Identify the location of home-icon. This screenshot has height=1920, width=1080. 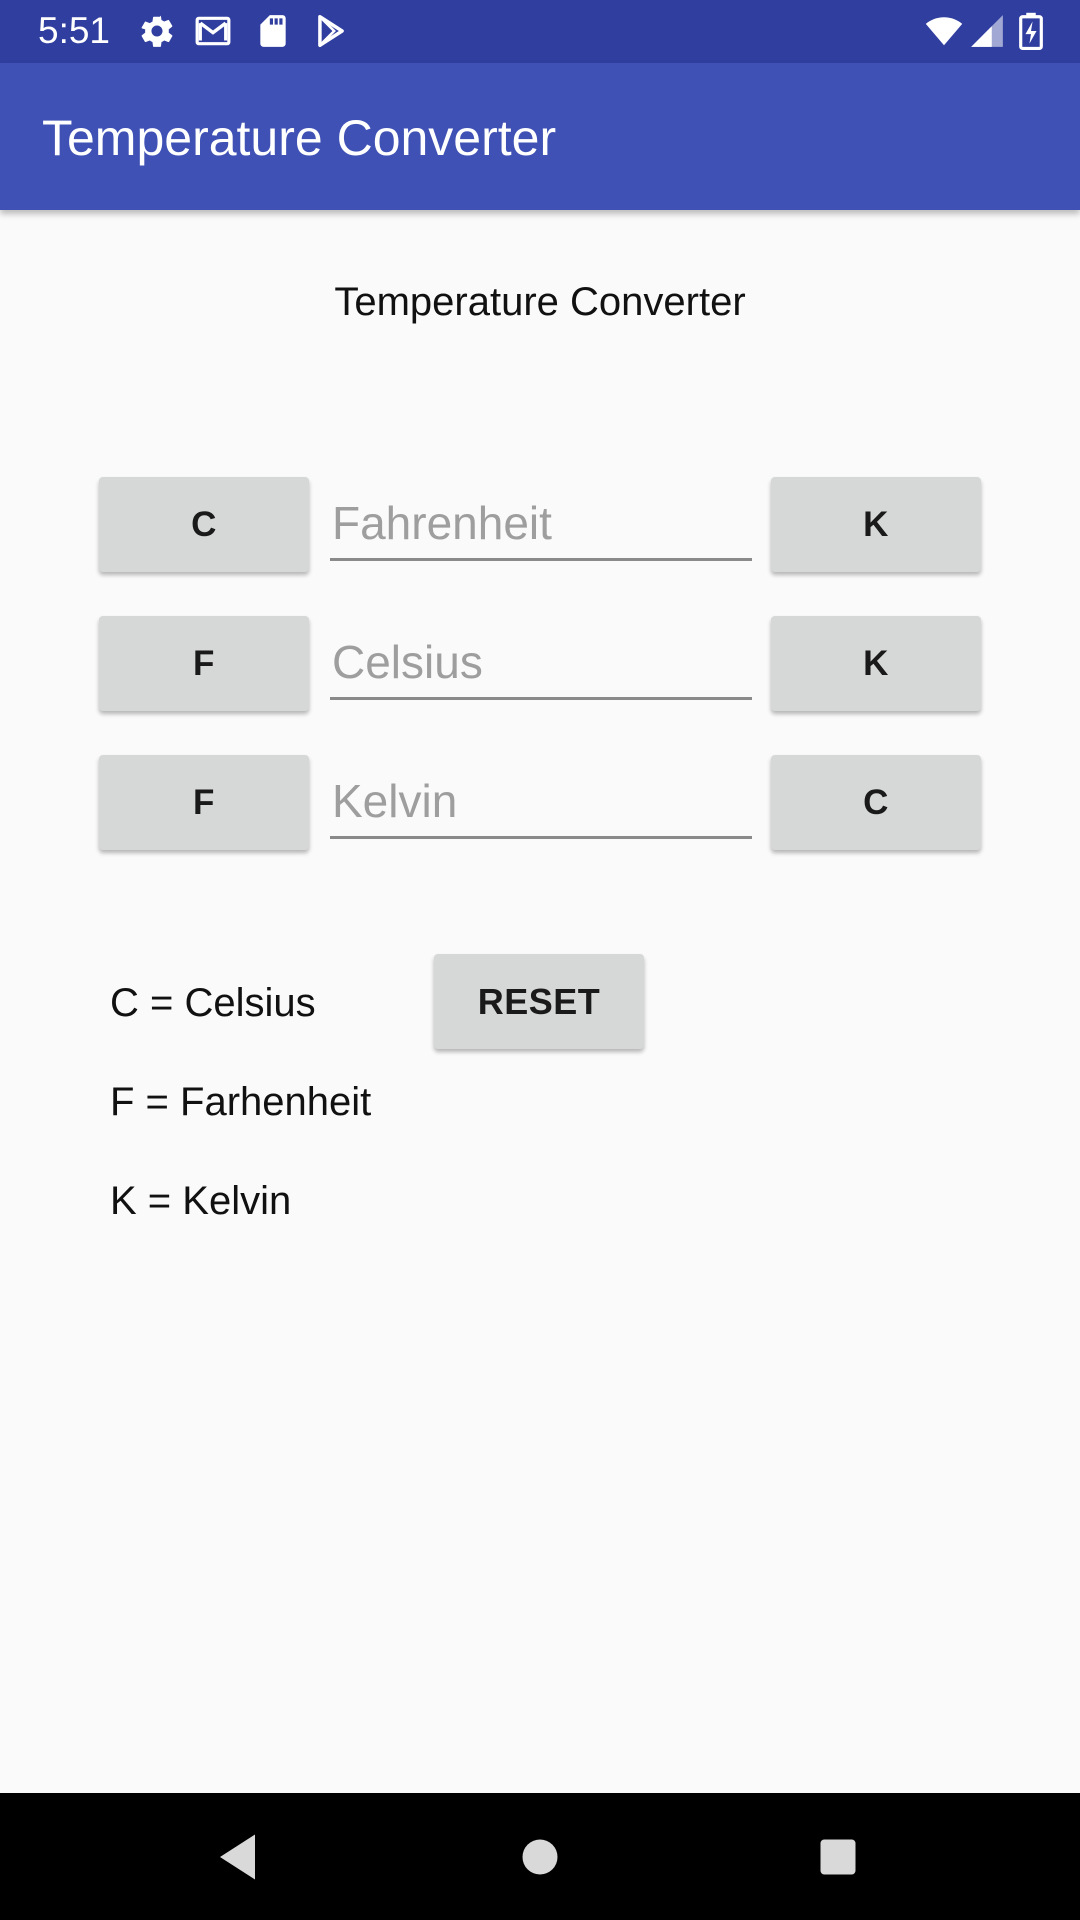
(540, 1857).